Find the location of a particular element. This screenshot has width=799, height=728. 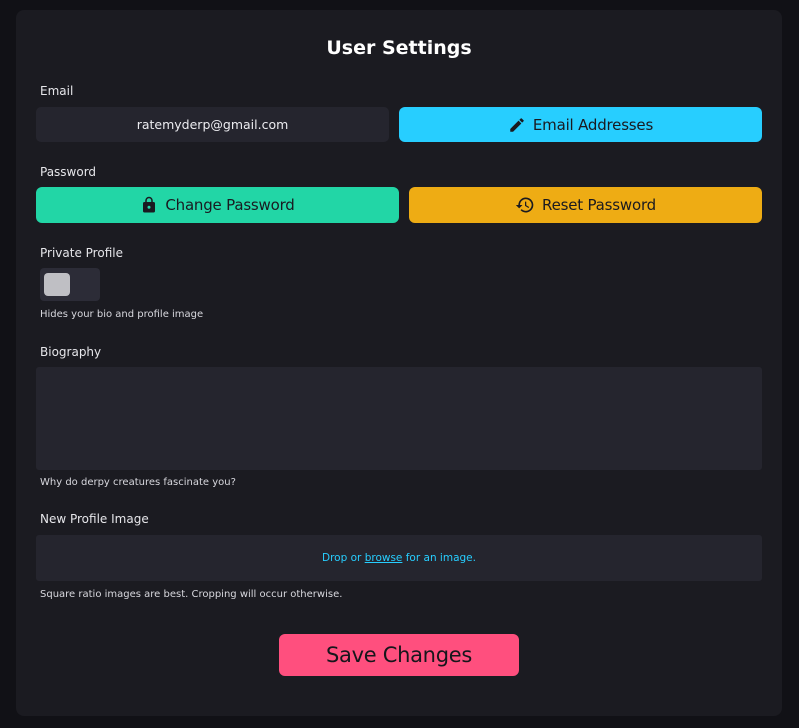

change-password-button: Change Password is located at coordinates (217, 205).